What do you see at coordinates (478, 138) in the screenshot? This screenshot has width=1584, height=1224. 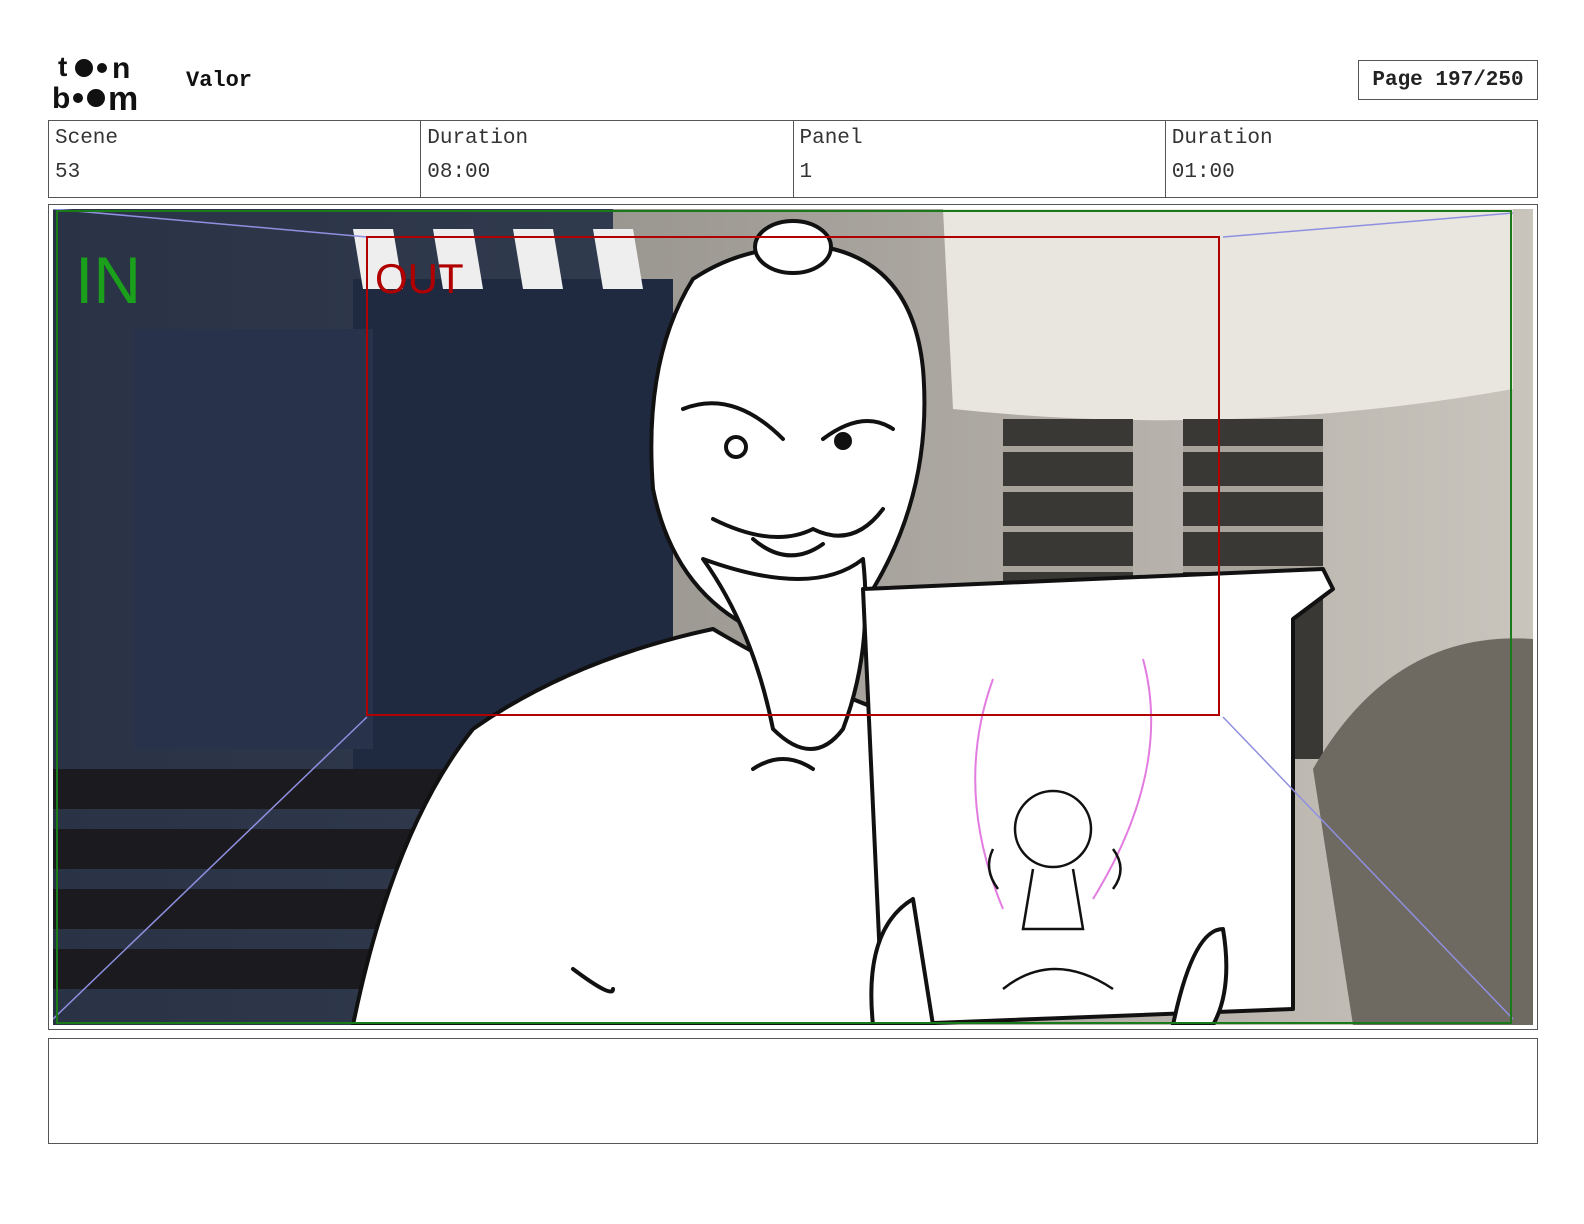 I see `scene-duration-label: Duration` at bounding box center [478, 138].